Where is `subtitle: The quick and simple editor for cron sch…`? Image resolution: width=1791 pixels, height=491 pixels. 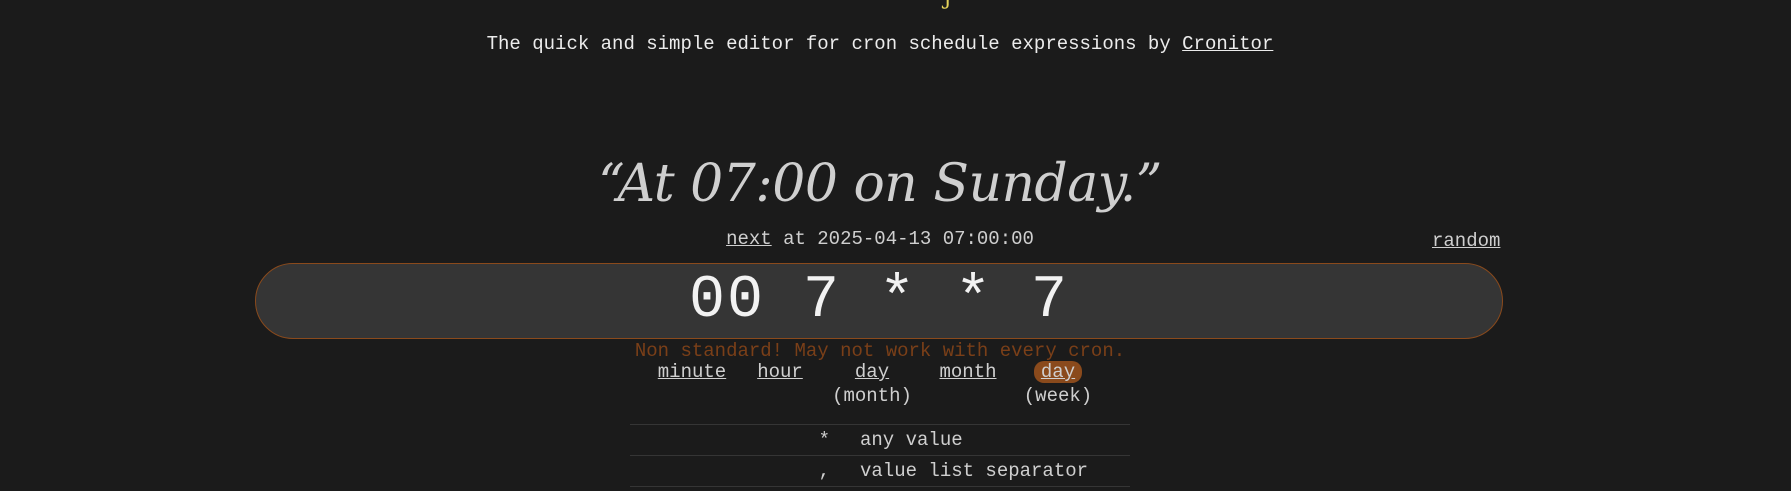
subtitle: The quick and simple editor for cron sch… is located at coordinates (880, 44).